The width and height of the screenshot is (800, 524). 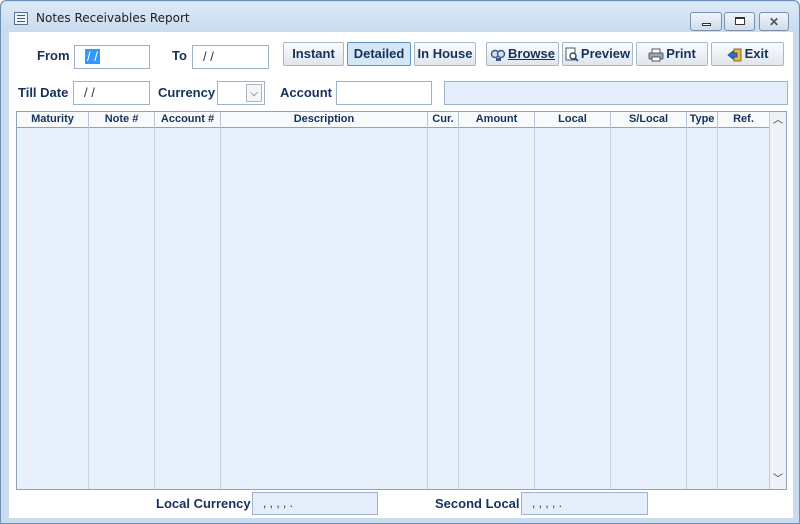 What do you see at coordinates (92, 56) in the screenshot?
I see `from-date-value: / /` at bounding box center [92, 56].